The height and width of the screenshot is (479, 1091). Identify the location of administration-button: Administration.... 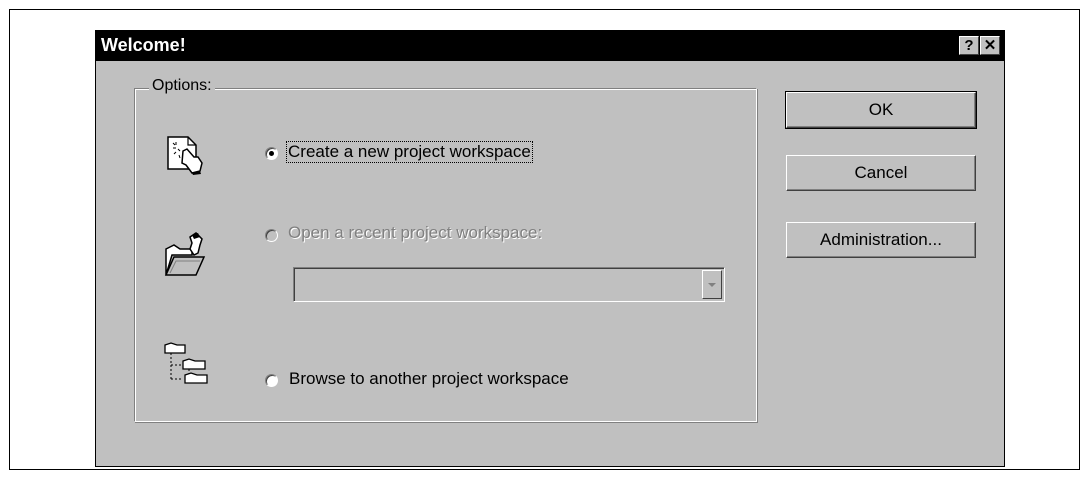
(881, 240).